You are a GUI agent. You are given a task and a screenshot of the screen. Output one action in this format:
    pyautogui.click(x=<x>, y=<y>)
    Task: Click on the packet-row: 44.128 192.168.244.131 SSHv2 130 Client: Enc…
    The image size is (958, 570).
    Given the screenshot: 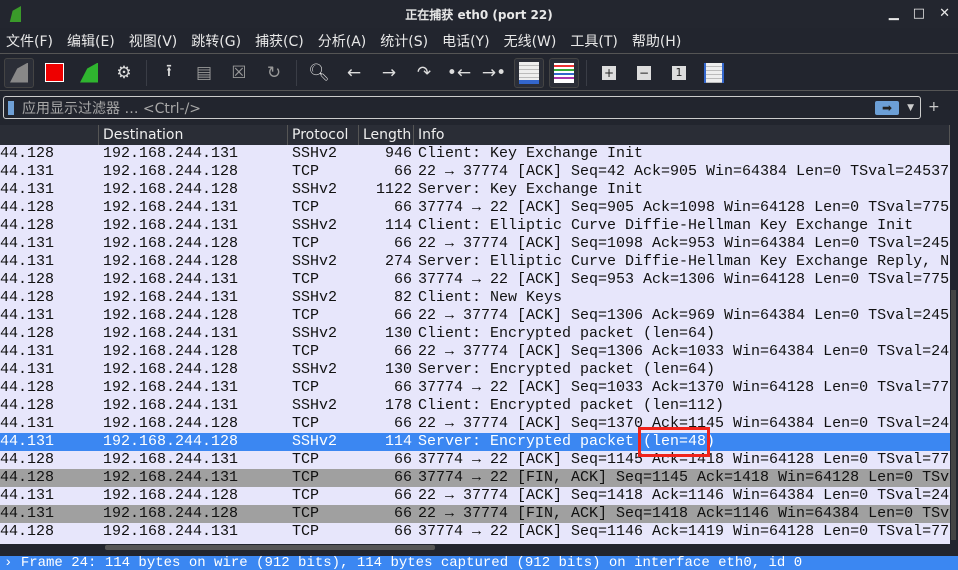 What is the action you would take?
    pyautogui.click(x=475, y=334)
    